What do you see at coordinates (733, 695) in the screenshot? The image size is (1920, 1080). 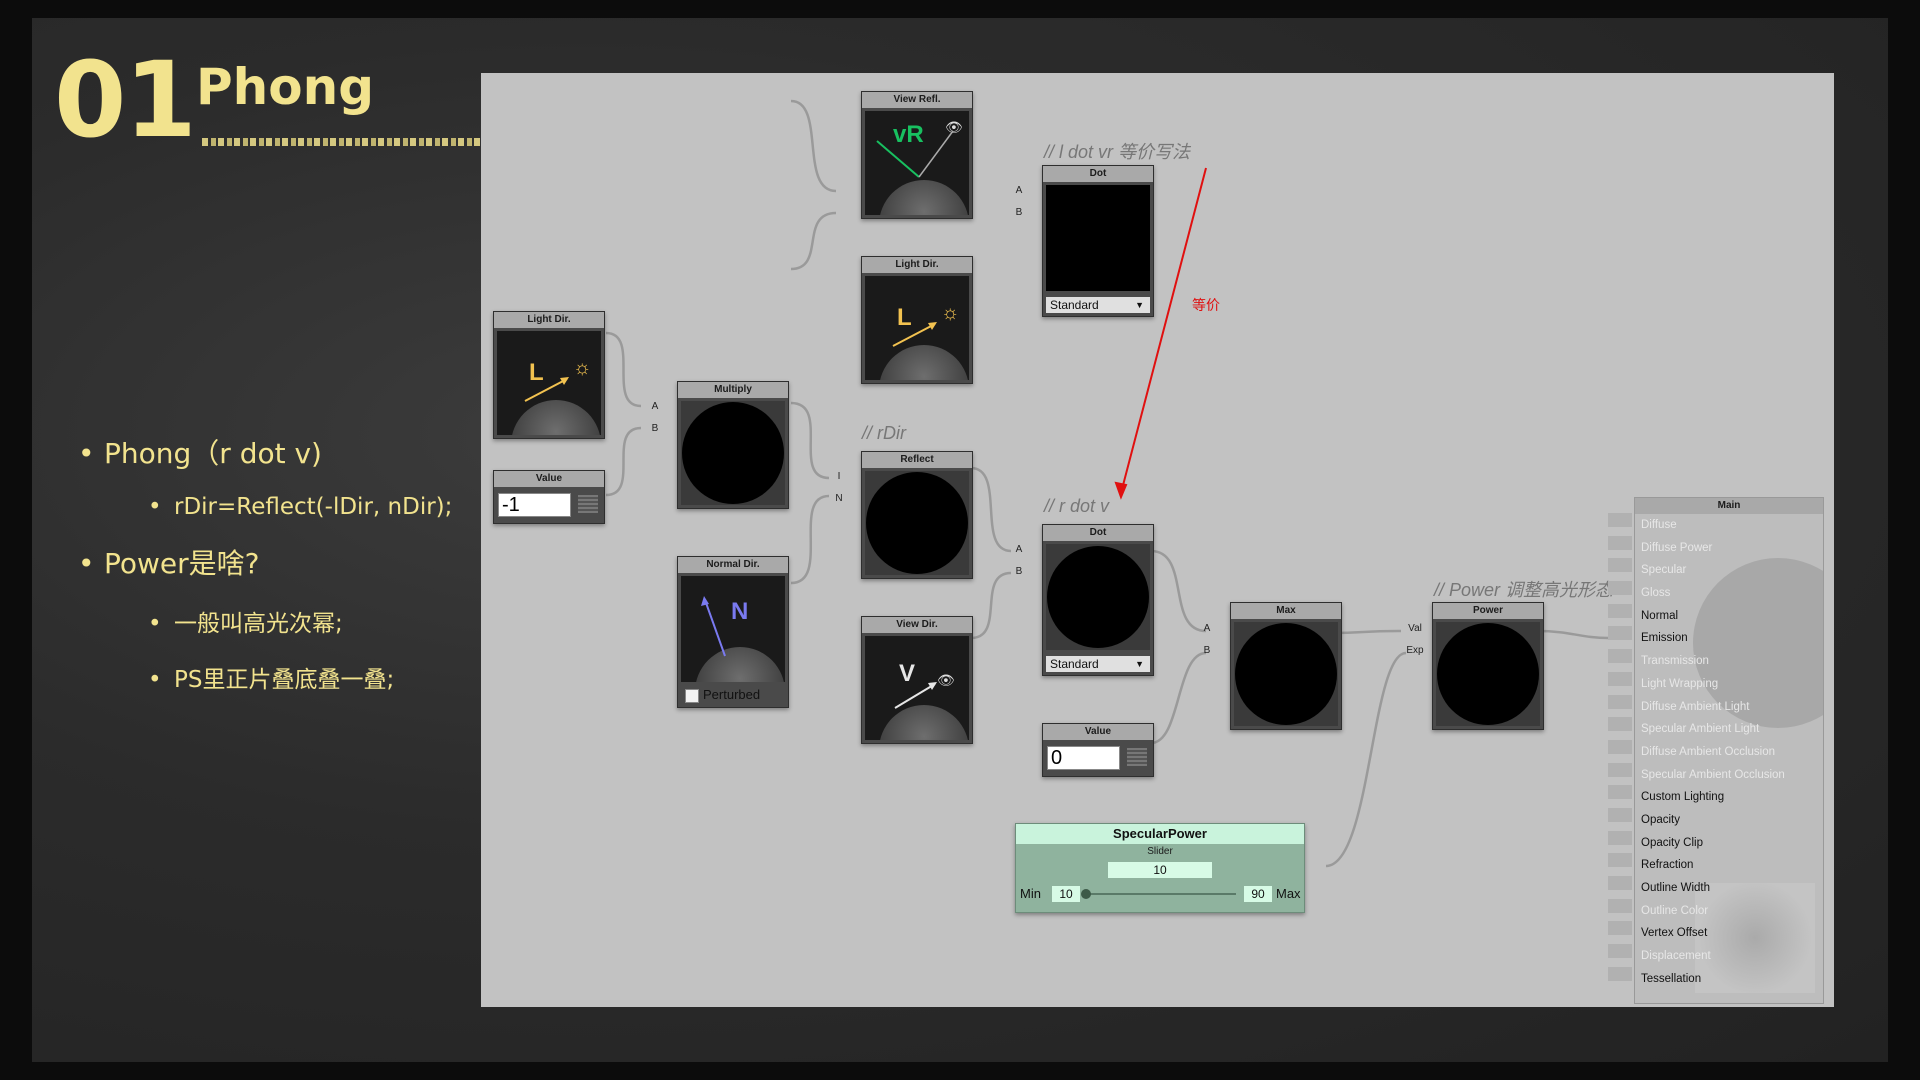 I see `perturbed-checkbox: Perturbed` at bounding box center [733, 695].